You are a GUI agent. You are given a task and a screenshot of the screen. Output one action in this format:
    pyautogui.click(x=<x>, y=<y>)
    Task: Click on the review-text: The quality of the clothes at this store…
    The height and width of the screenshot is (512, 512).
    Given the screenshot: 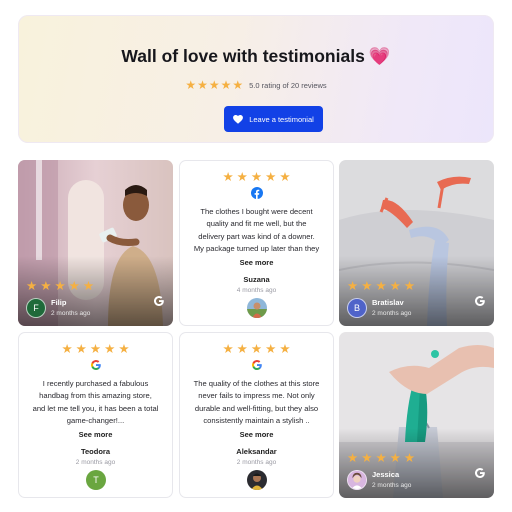 What is the action you would take?
    pyautogui.click(x=256, y=402)
    